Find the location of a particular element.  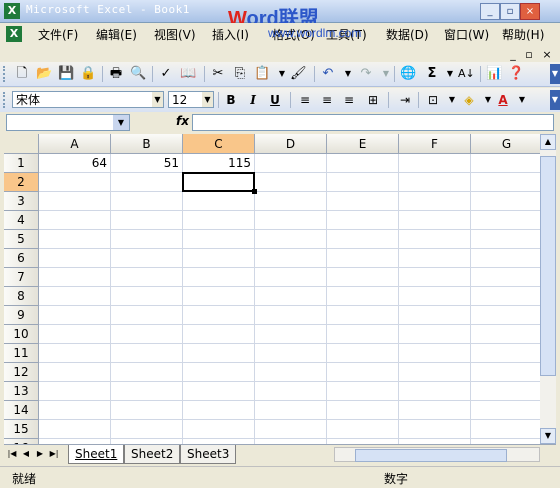

merge-center-icon: ⊞ is located at coordinates (373, 100).